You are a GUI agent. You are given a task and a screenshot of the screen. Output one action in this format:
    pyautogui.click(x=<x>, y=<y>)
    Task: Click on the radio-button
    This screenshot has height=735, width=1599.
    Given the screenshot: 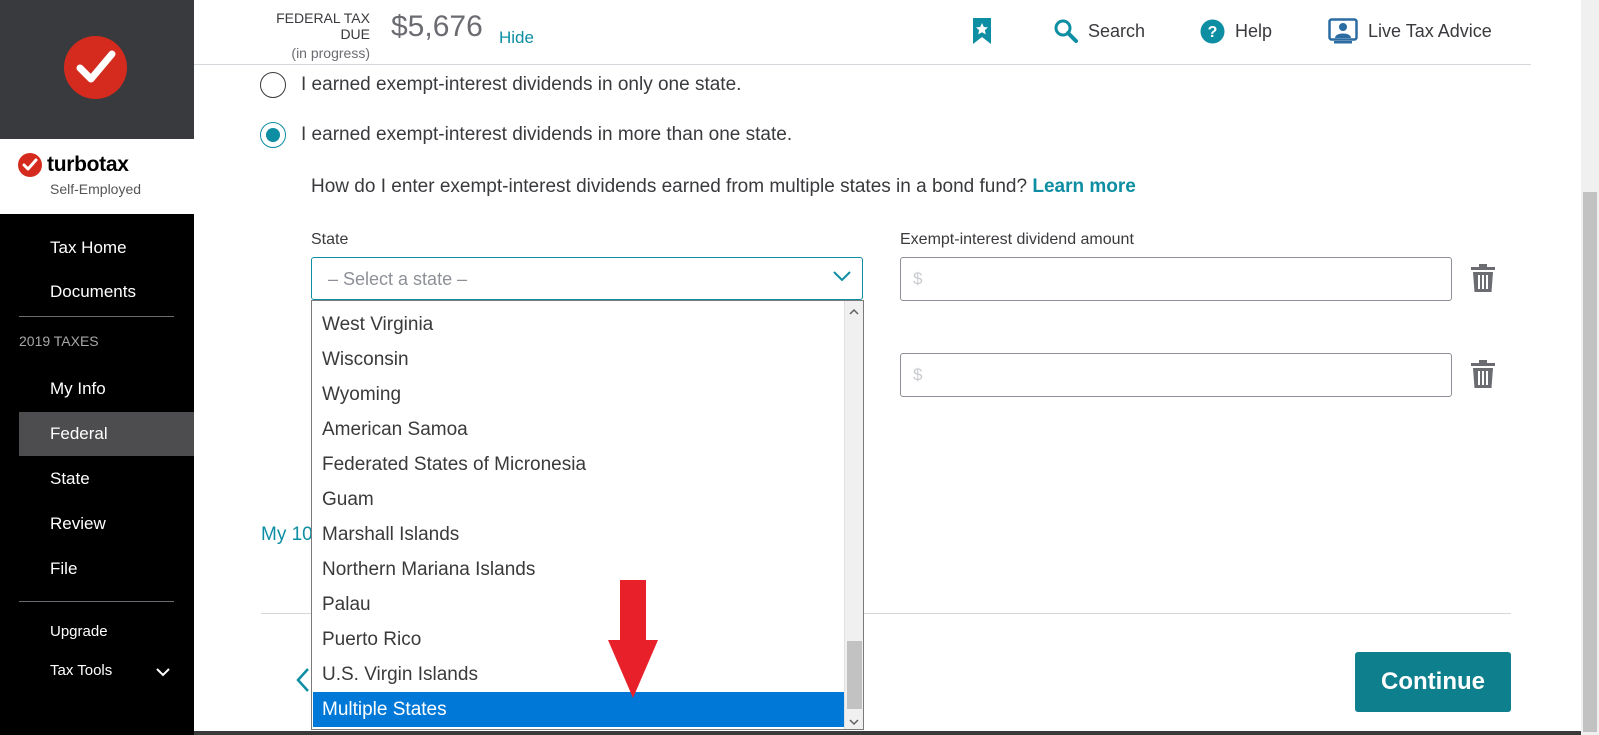 What is the action you would take?
    pyautogui.click(x=273, y=85)
    